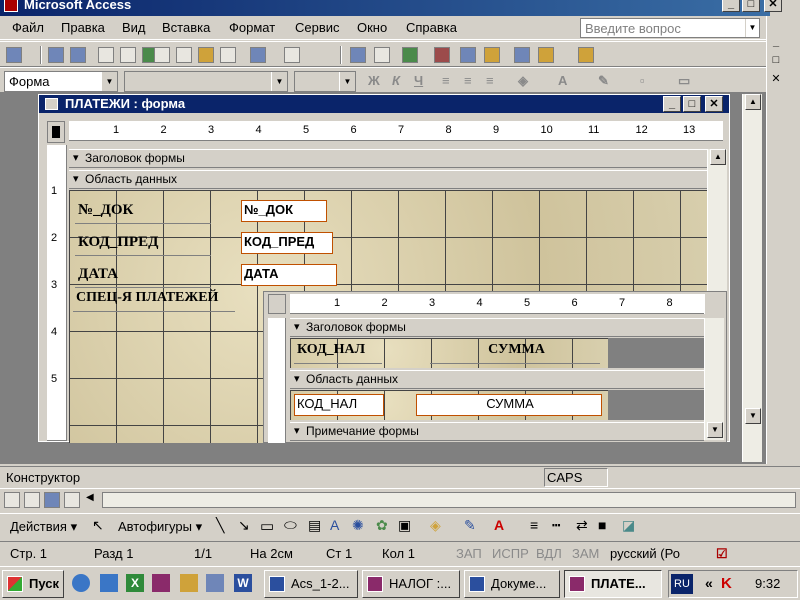 The image size is (800, 600). I want to click on outline-view-icon, so click(72, 500).